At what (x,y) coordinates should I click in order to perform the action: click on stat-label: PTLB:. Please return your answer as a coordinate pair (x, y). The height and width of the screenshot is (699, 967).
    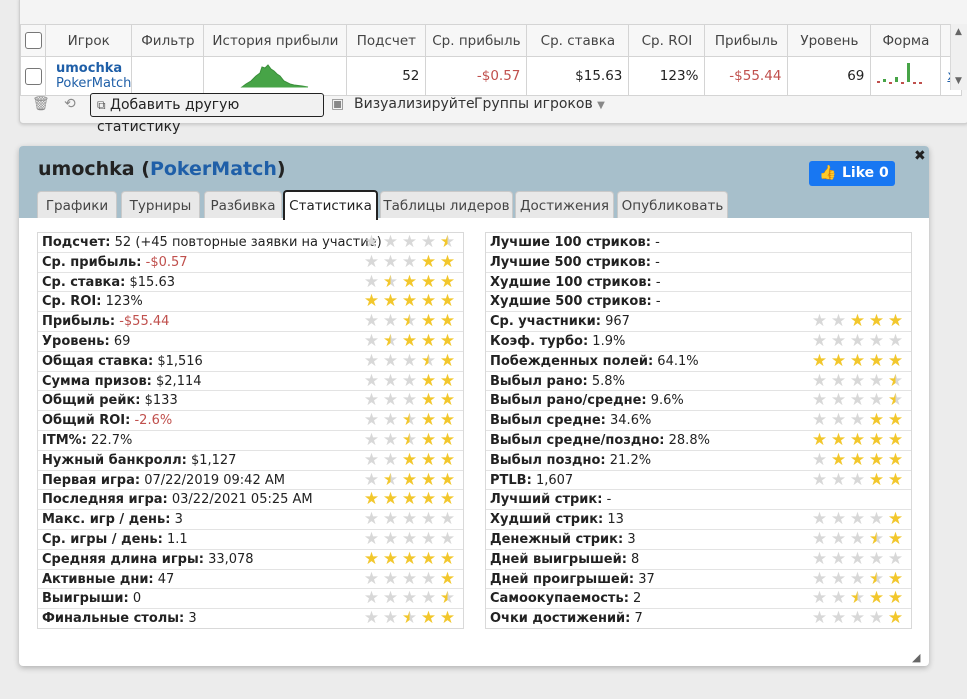
    Looking at the image, I should click on (511, 480).